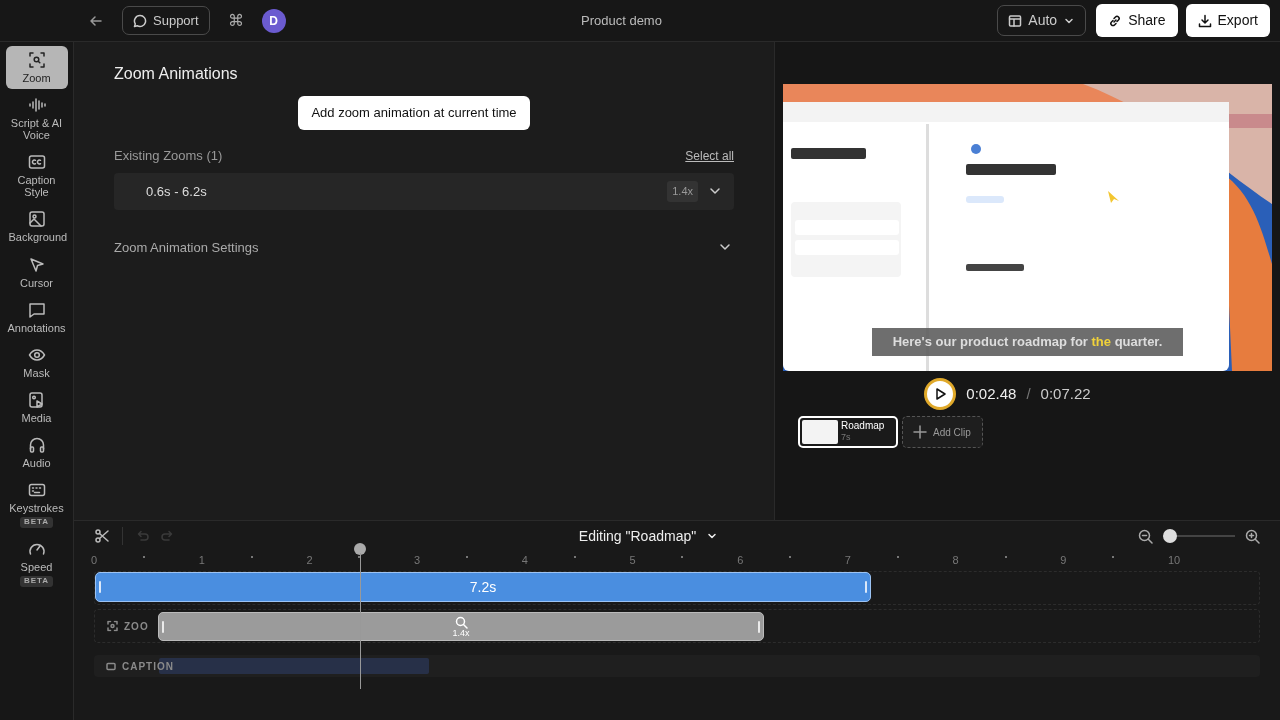 This screenshot has height=720, width=1280. I want to click on download-icon, so click(1204, 20).